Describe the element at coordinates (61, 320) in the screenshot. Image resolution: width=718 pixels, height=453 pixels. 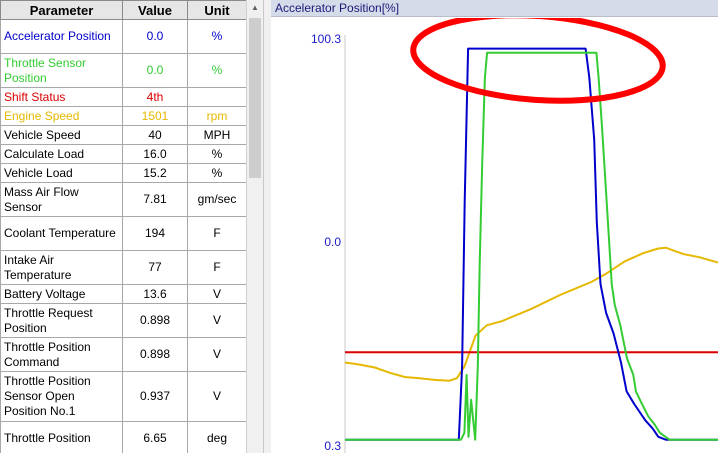
I see `parameter-name-cell: Throttle Request Position` at that location.